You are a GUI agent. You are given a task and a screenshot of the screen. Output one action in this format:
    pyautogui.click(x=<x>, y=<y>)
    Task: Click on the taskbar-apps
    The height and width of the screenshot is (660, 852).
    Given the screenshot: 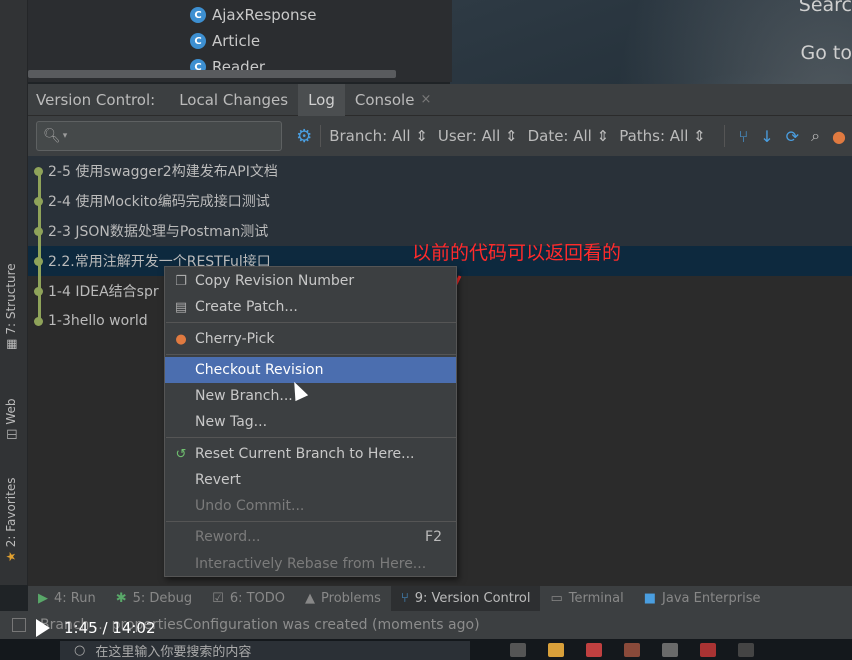 What is the action you would take?
    pyautogui.click(x=632, y=650)
    